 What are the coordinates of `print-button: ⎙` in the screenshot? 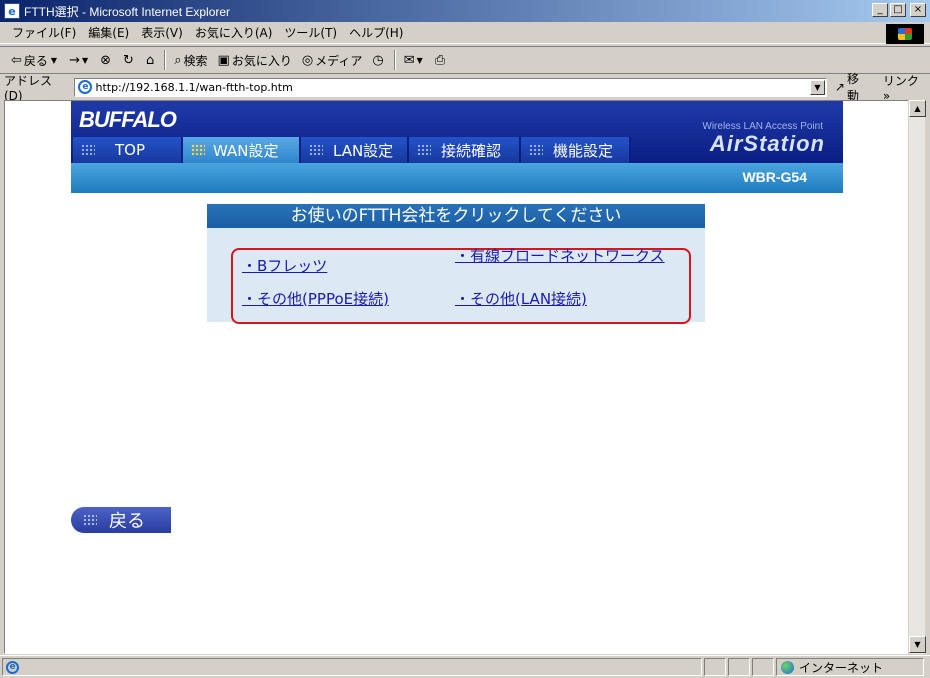 It's located at (441, 60).